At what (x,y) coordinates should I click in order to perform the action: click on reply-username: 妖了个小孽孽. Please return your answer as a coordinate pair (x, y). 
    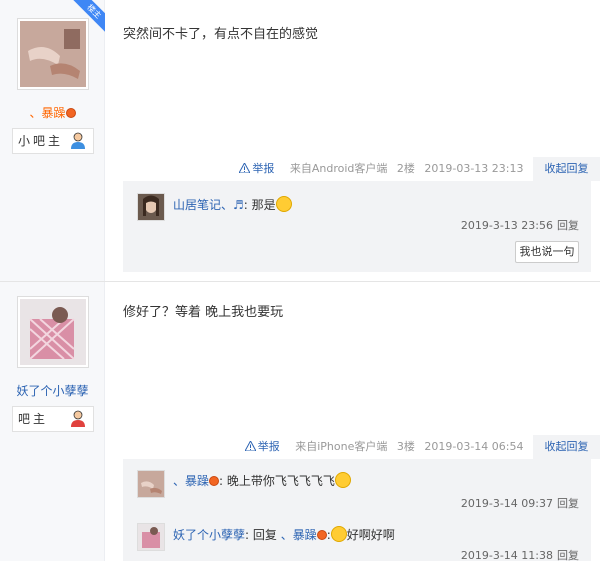
    Looking at the image, I should click on (209, 535).